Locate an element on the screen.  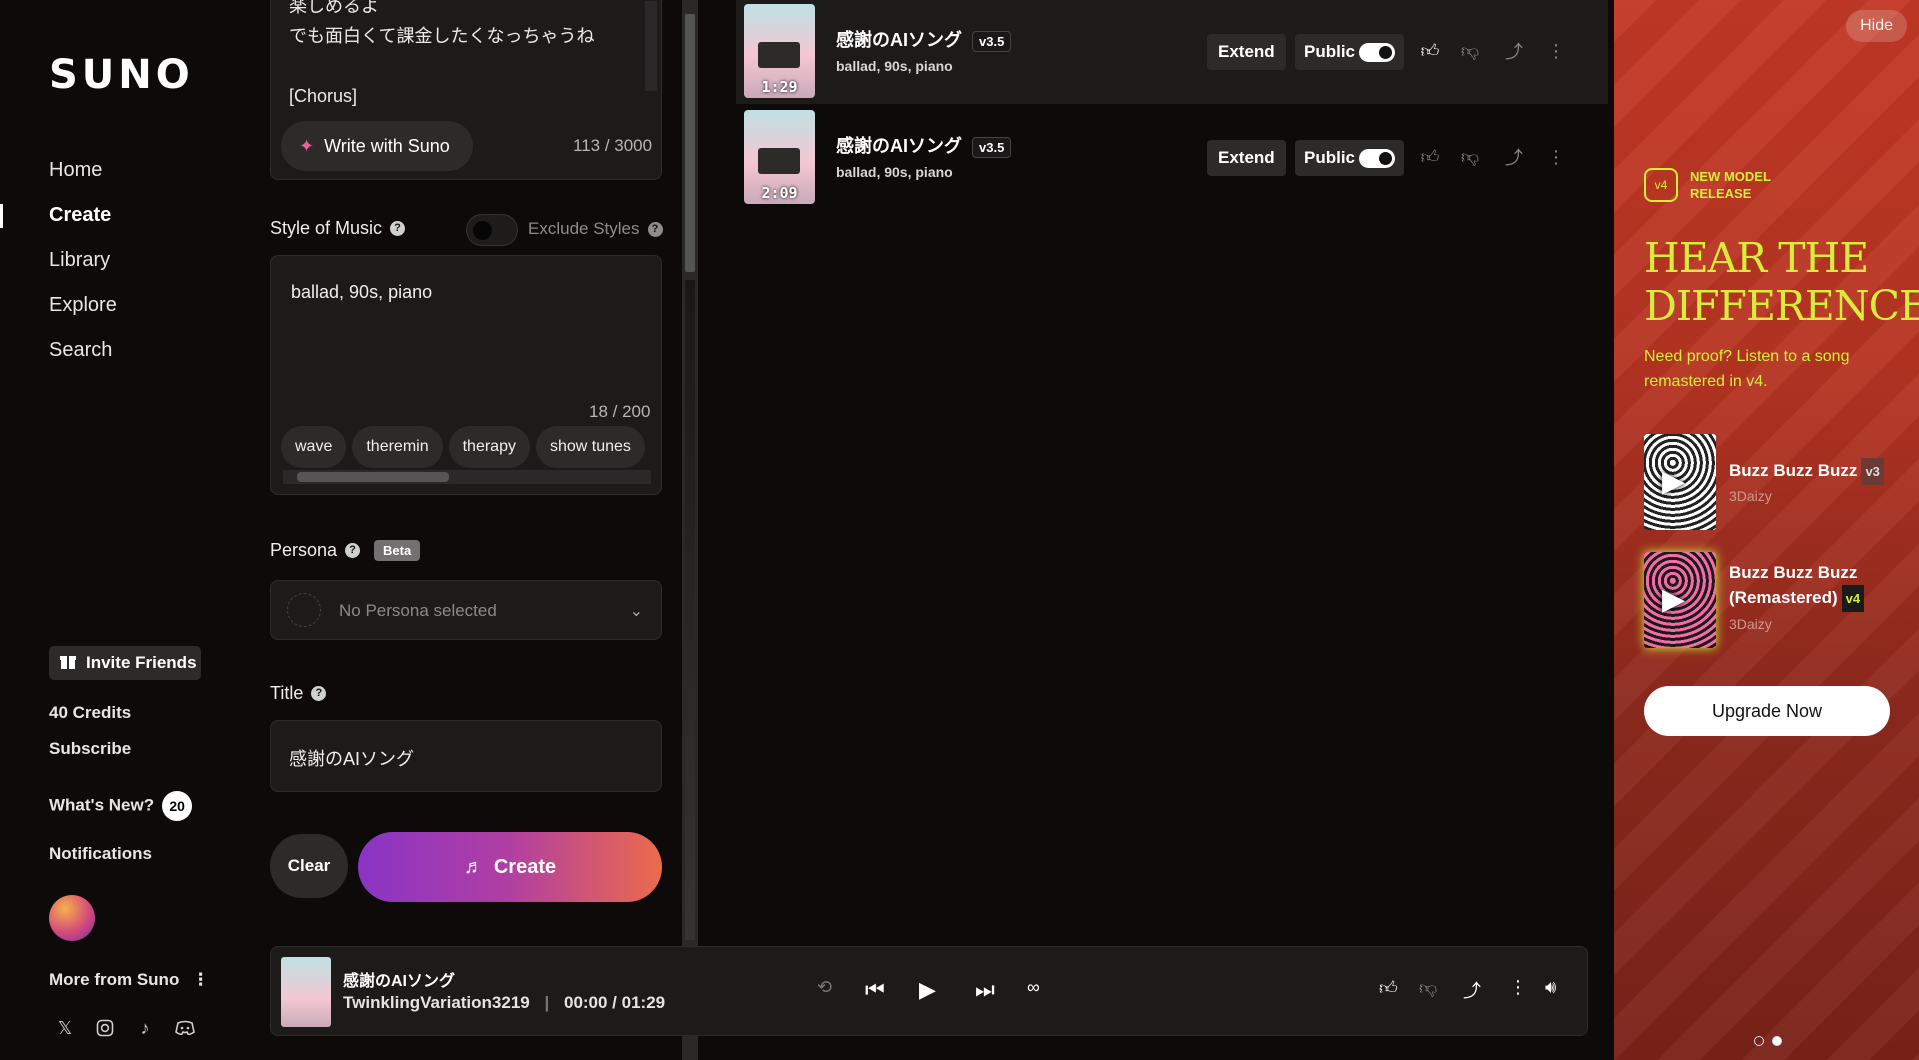
repeat-icon: ⟲ is located at coordinates (824, 987).